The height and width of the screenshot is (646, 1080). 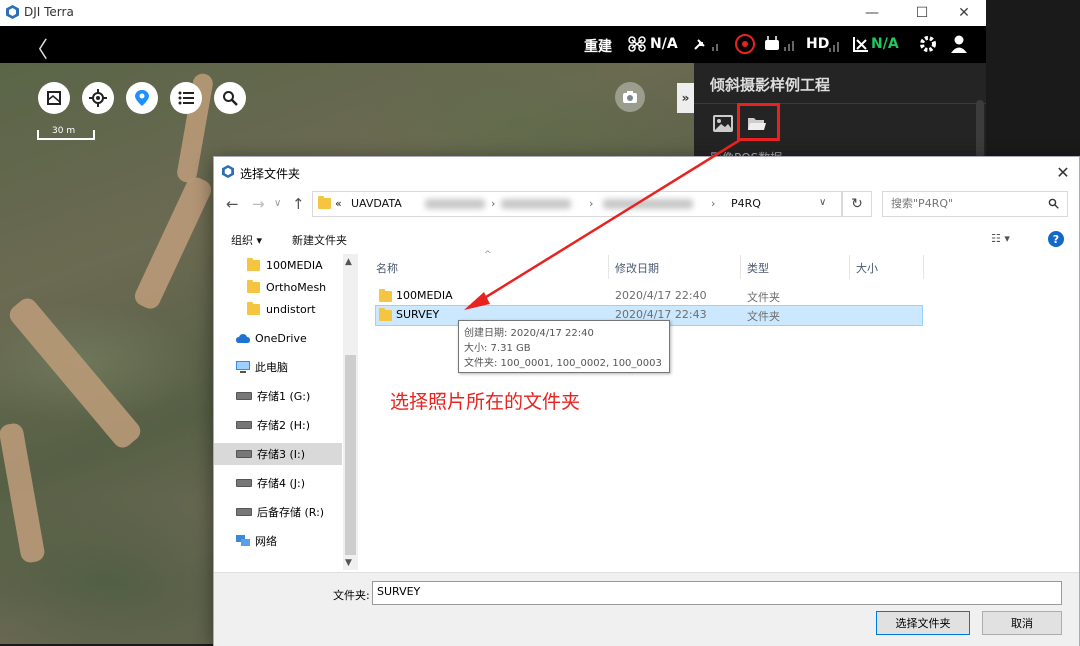 I want to click on nav-item-drive-j: 存储4 (J:), so click(x=278, y=483).